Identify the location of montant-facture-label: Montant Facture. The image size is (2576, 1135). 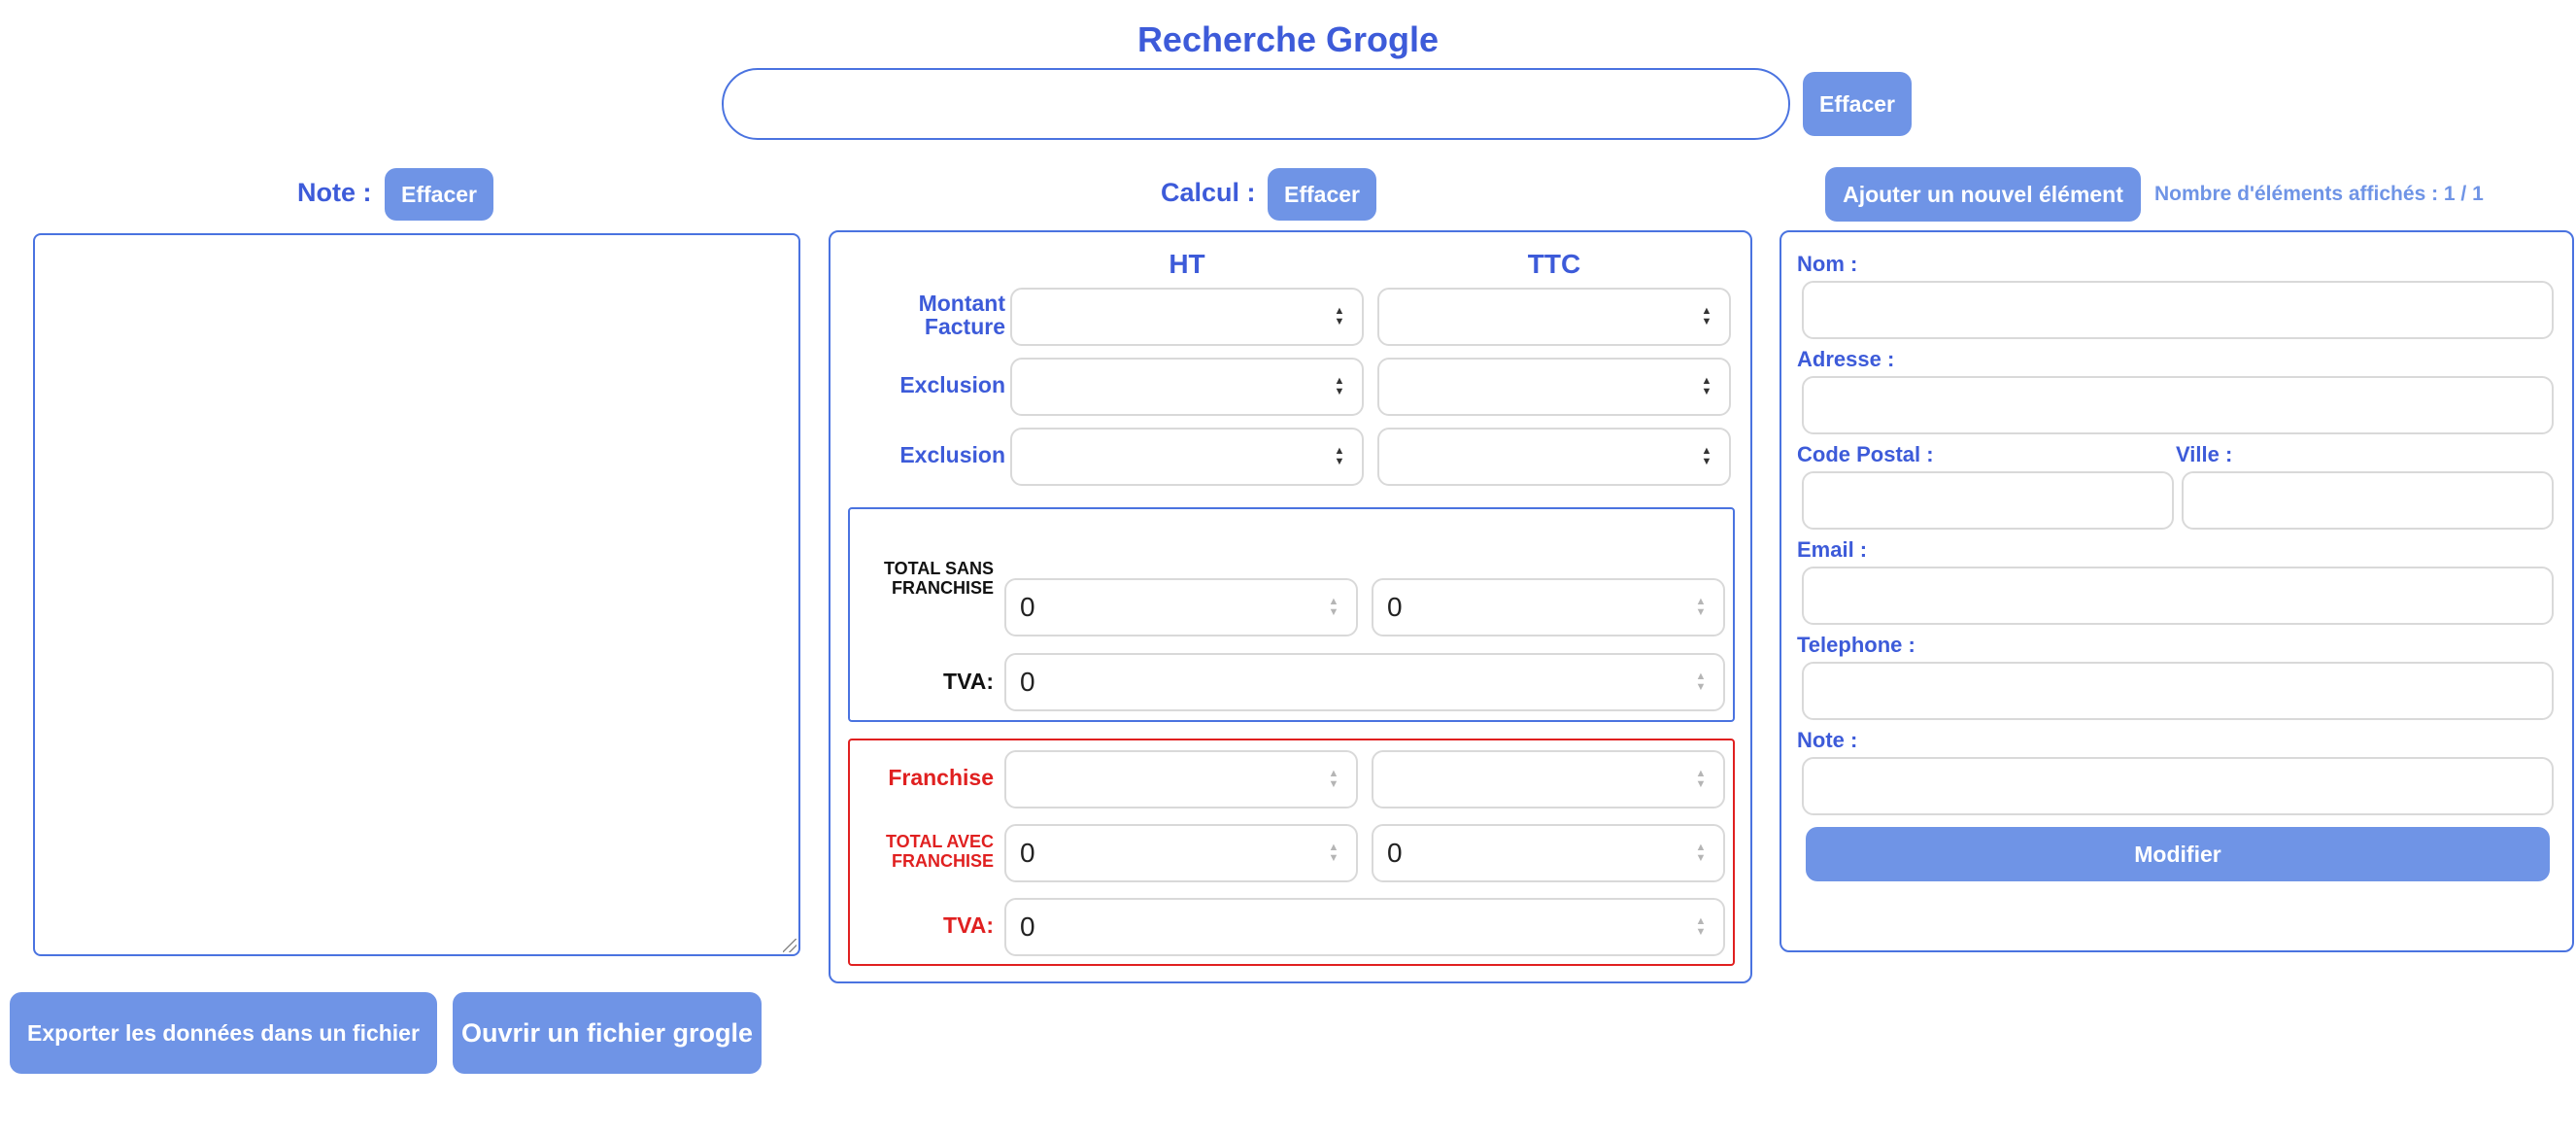
(927, 315).